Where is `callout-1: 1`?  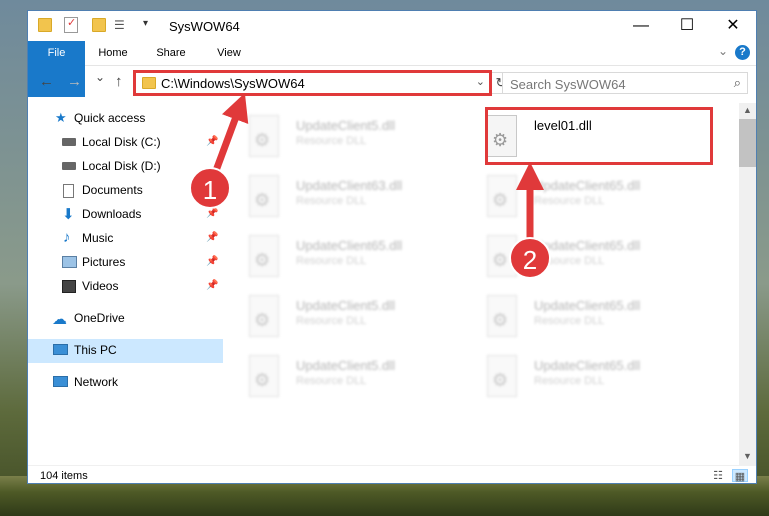 callout-1: 1 is located at coordinates (210, 188).